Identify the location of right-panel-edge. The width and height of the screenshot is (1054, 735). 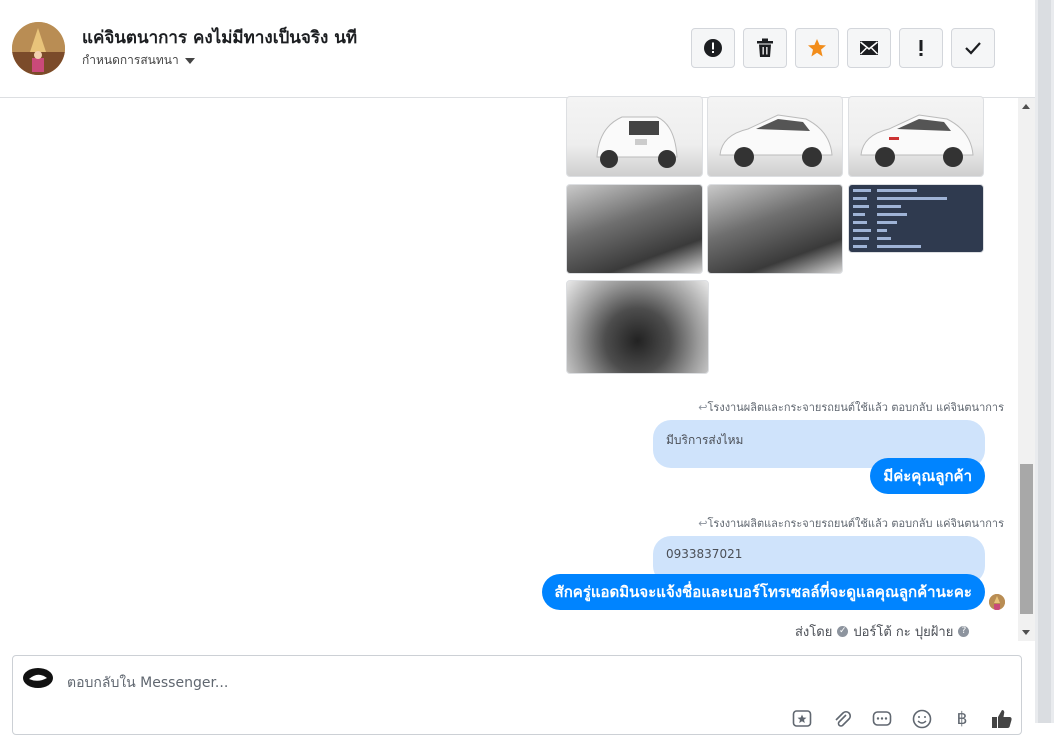
(1044, 361).